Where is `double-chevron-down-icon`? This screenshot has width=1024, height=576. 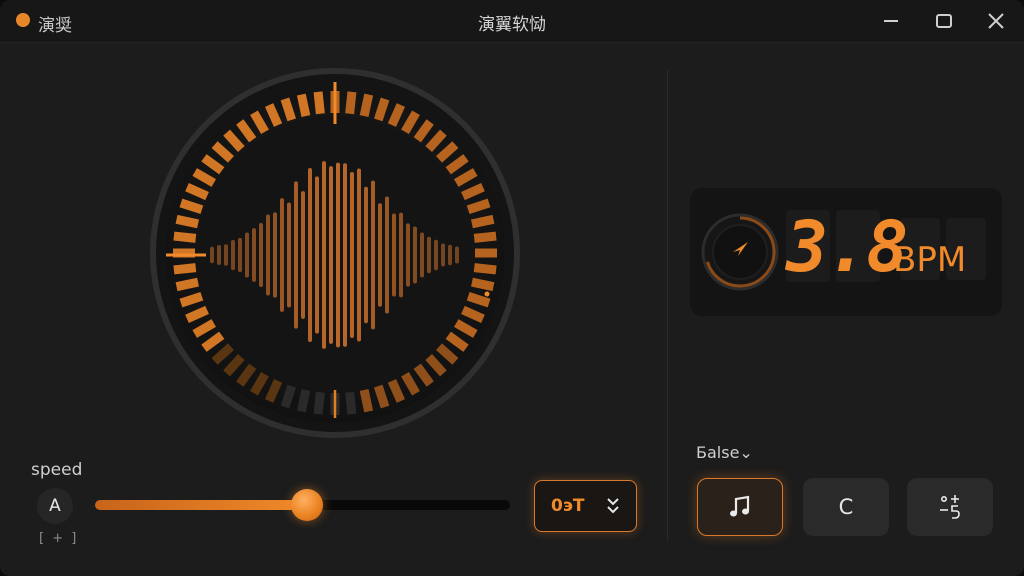 double-chevron-down-icon is located at coordinates (613, 506).